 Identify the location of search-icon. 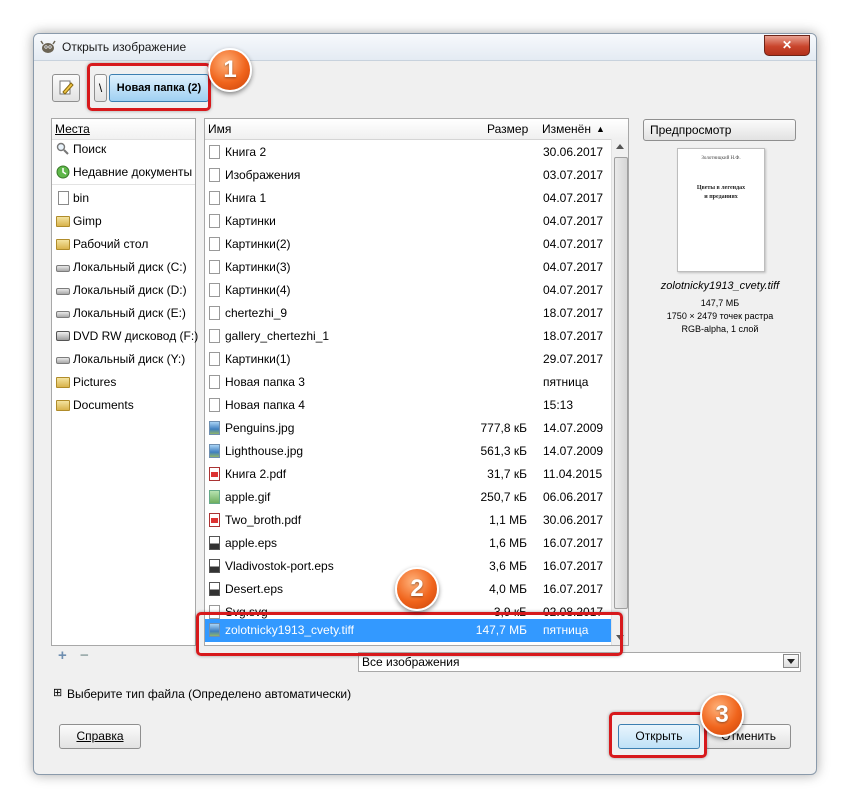
(62, 148).